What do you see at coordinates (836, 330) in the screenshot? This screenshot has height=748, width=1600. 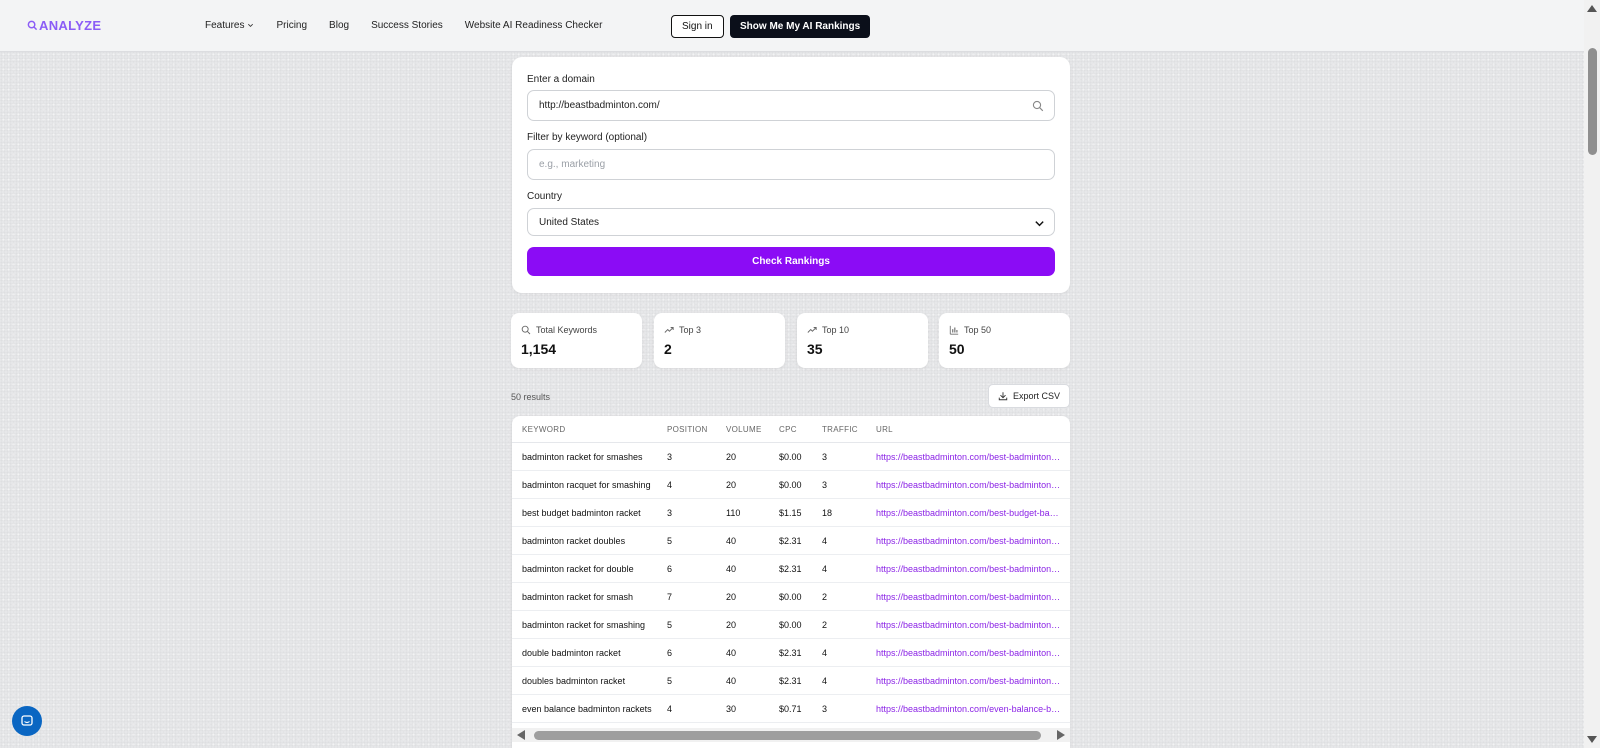 I see `stat-label: Top 10` at bounding box center [836, 330].